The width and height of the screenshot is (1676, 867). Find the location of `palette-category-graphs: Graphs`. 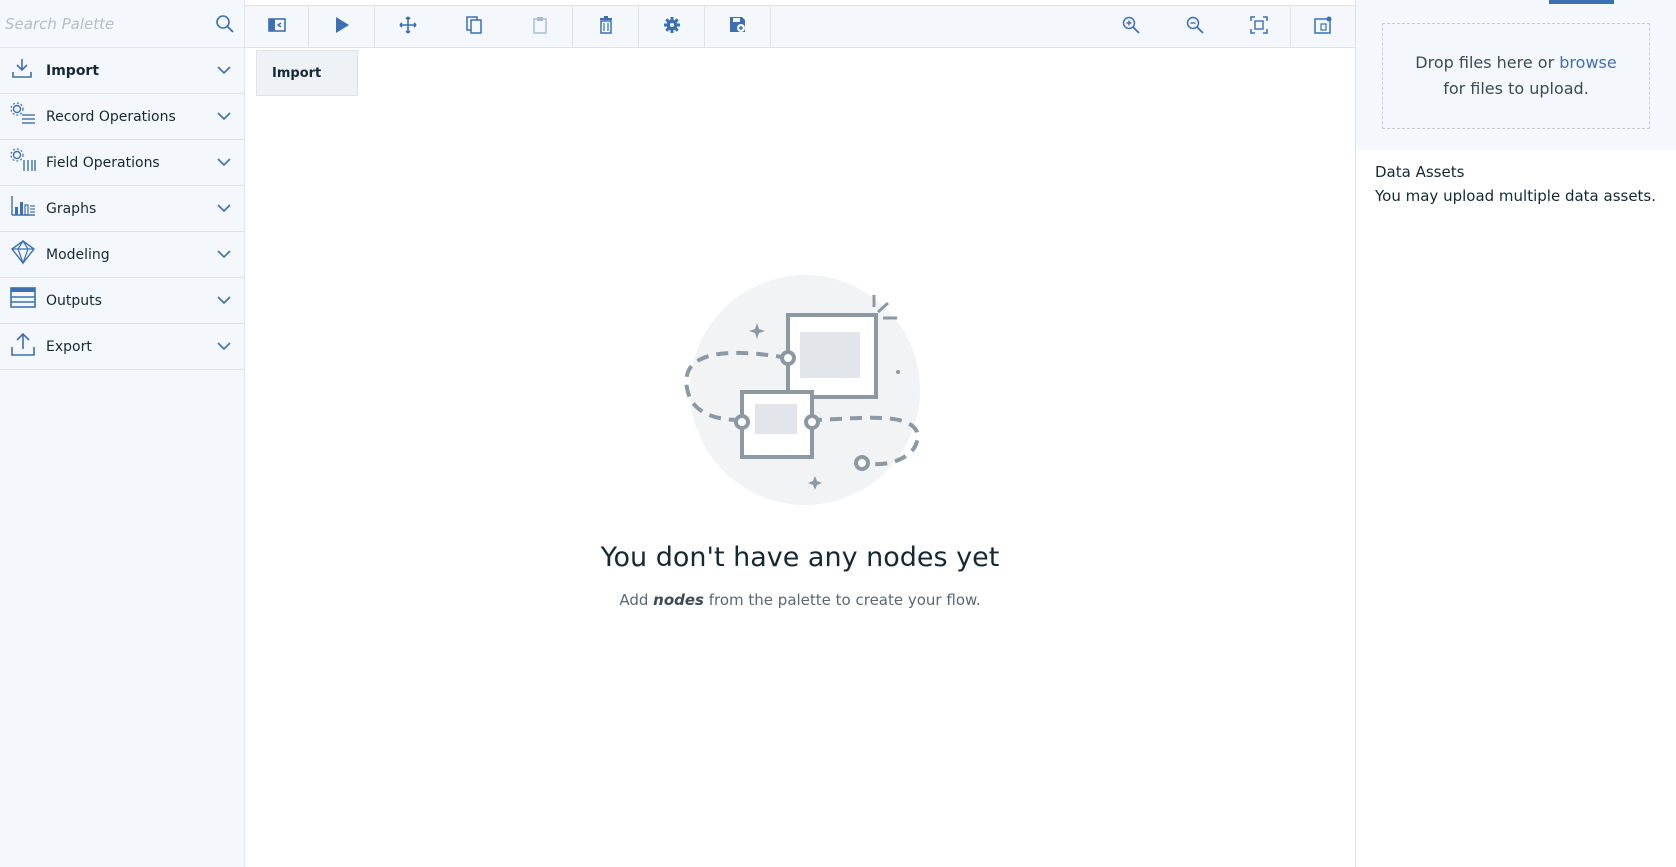

palette-category-graphs: Graphs is located at coordinates (122, 209).